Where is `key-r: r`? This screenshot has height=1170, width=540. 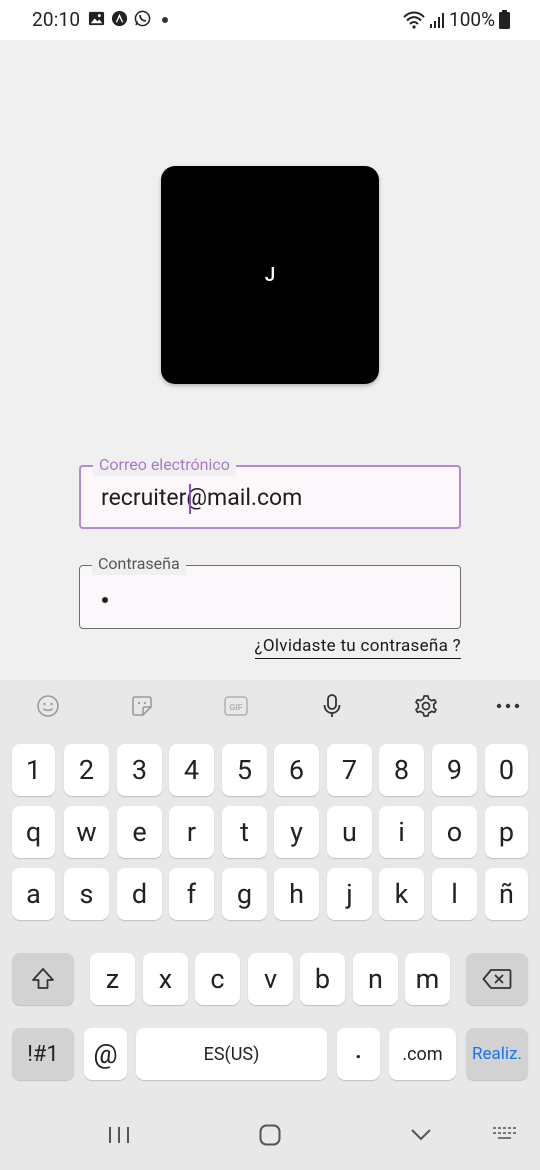
key-r: r is located at coordinates (191, 832).